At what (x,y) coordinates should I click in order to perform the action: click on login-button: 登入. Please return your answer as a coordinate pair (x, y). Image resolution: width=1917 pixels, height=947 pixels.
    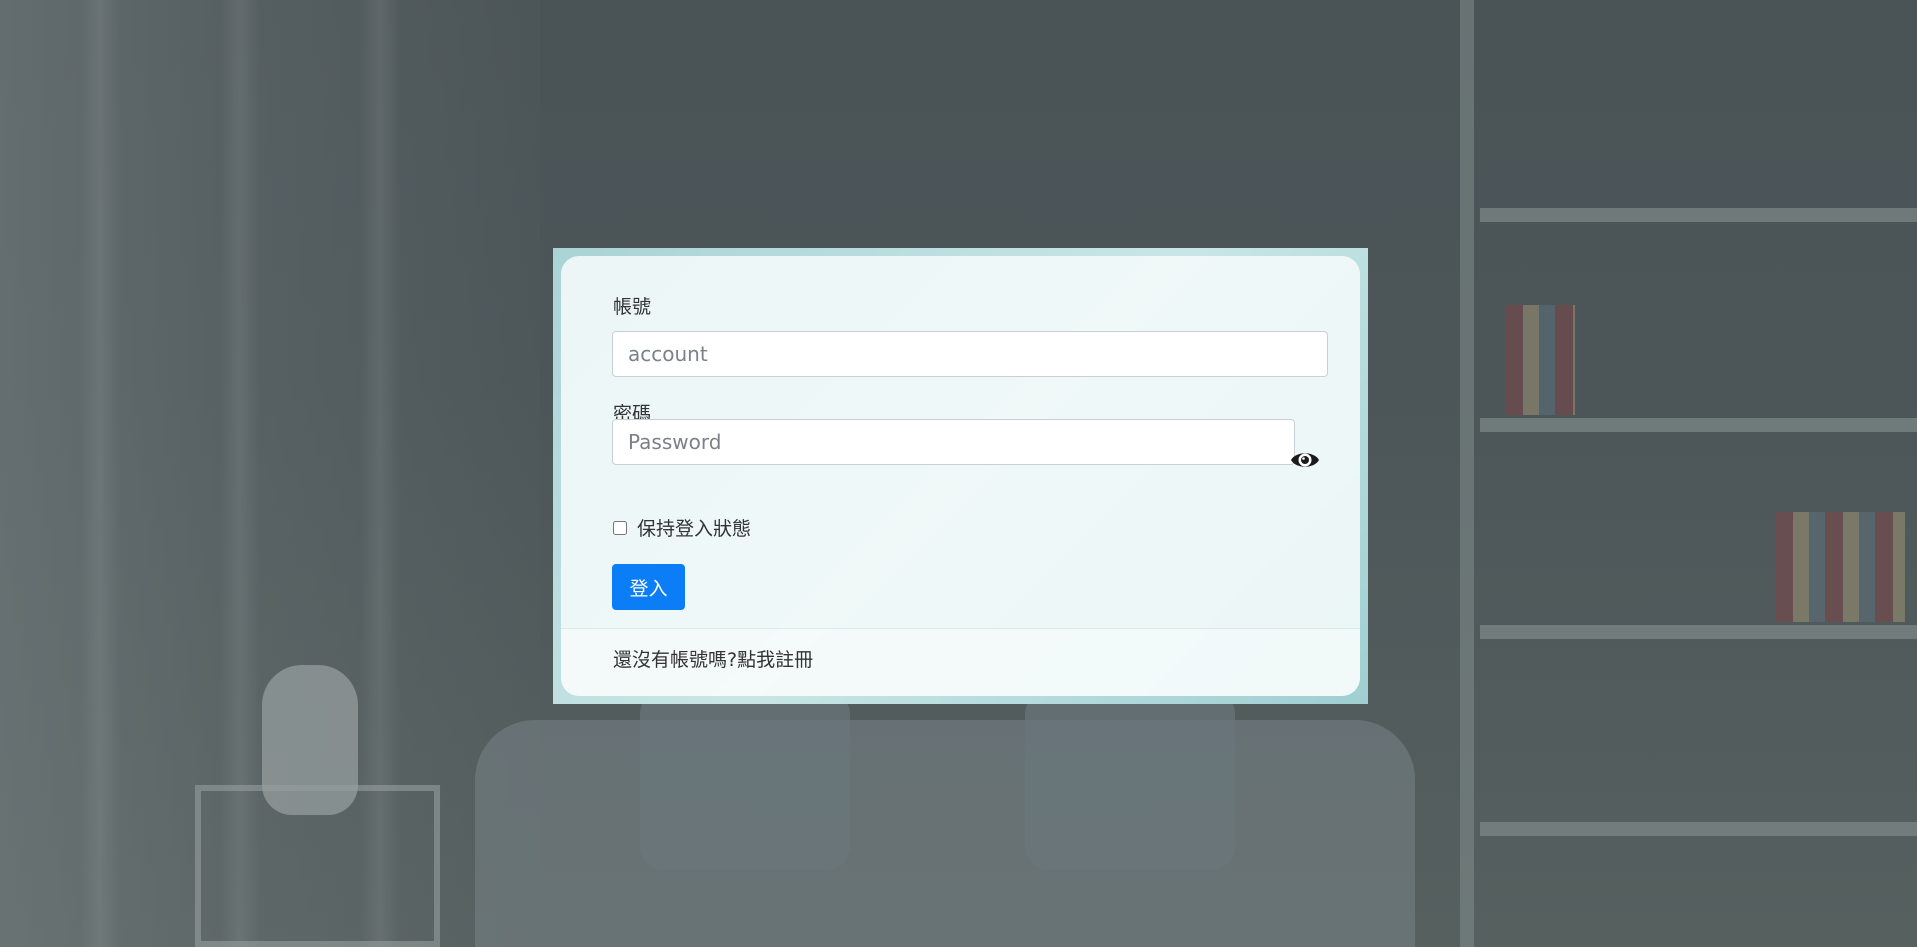
    Looking at the image, I should click on (648, 587).